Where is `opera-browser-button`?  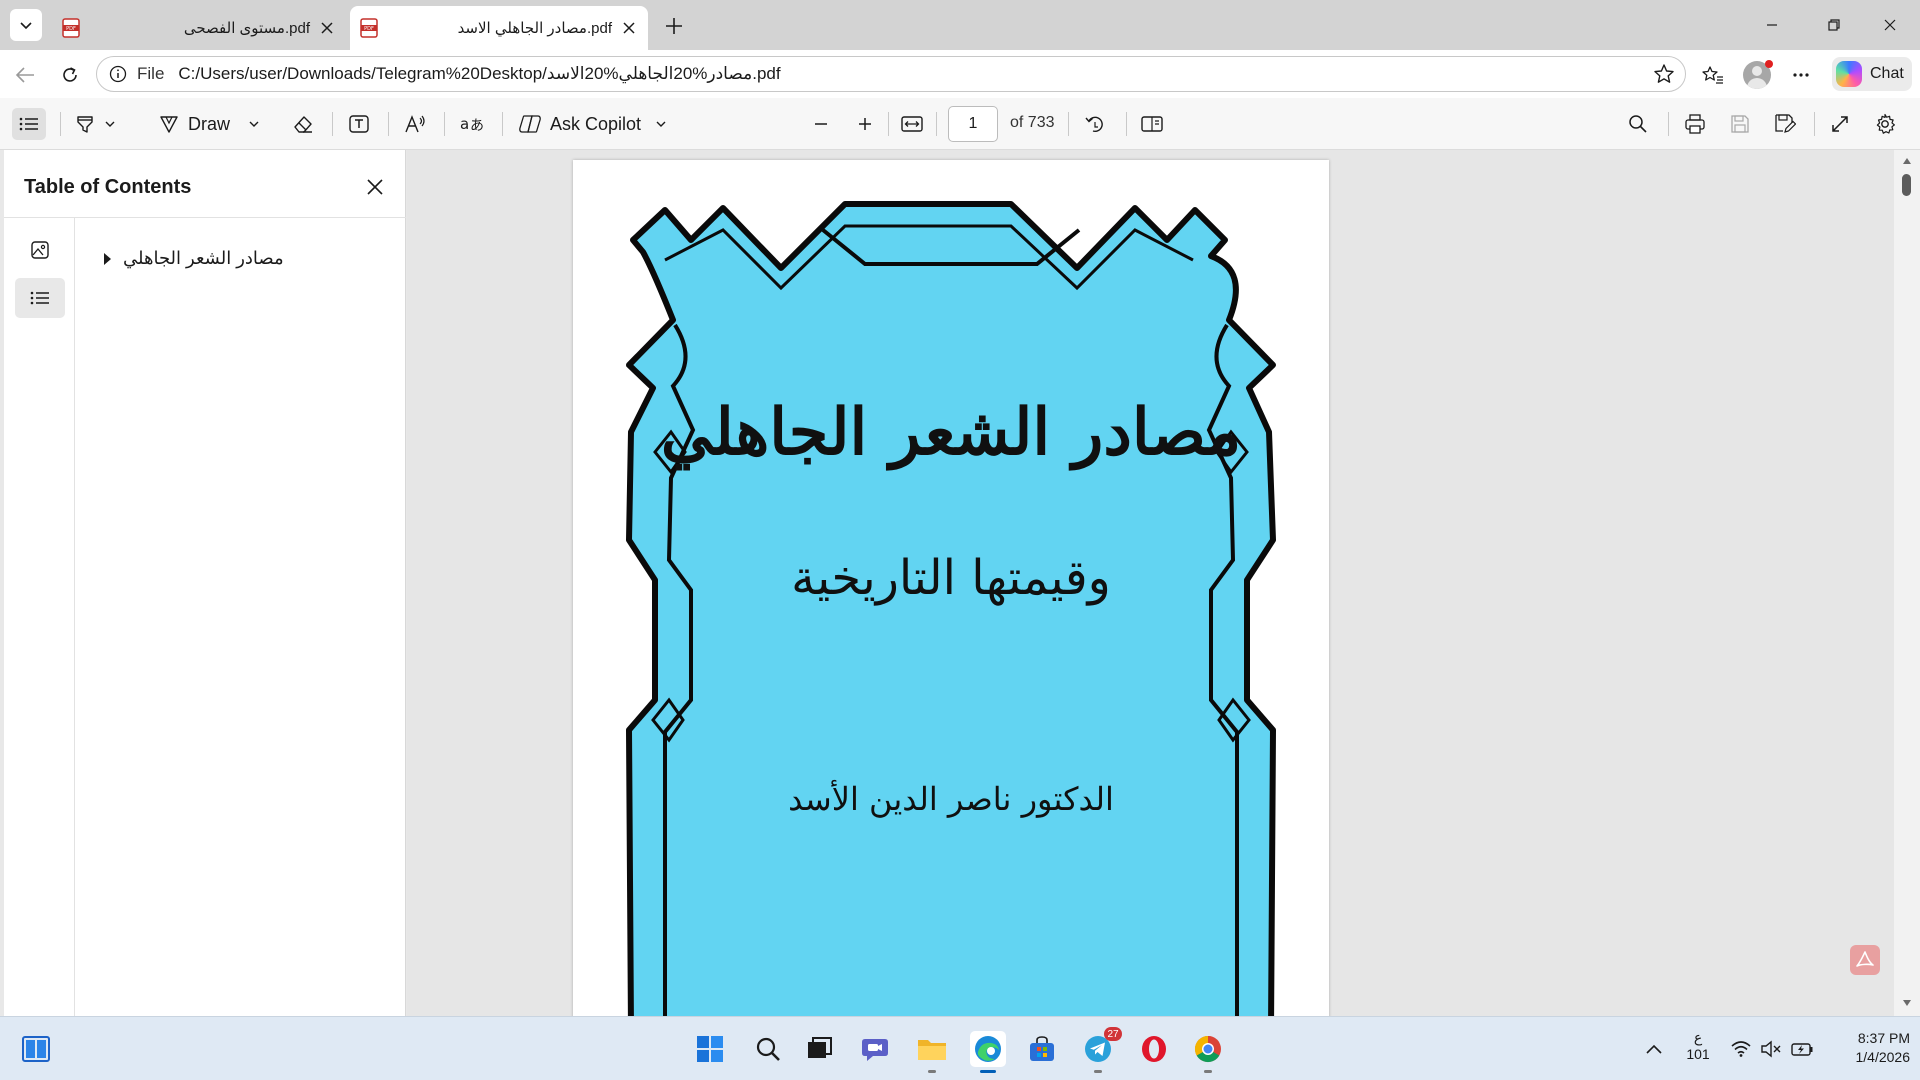 opera-browser-button is located at coordinates (1154, 1049).